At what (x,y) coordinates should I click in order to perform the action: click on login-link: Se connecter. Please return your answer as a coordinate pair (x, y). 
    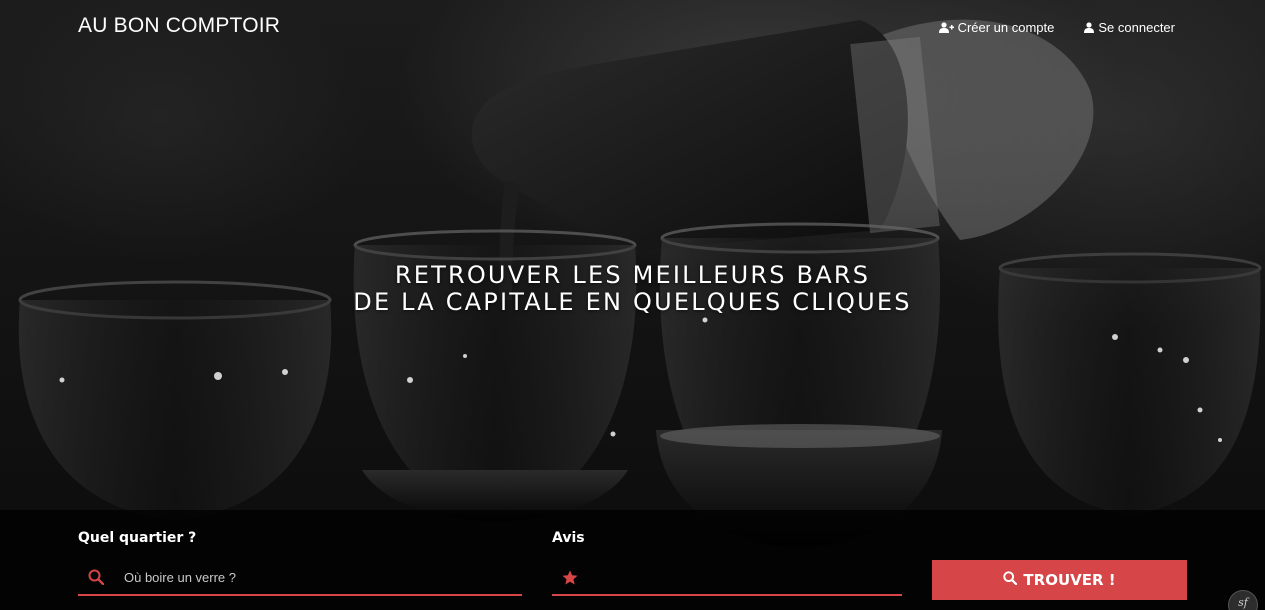
    Looking at the image, I should click on (1129, 27).